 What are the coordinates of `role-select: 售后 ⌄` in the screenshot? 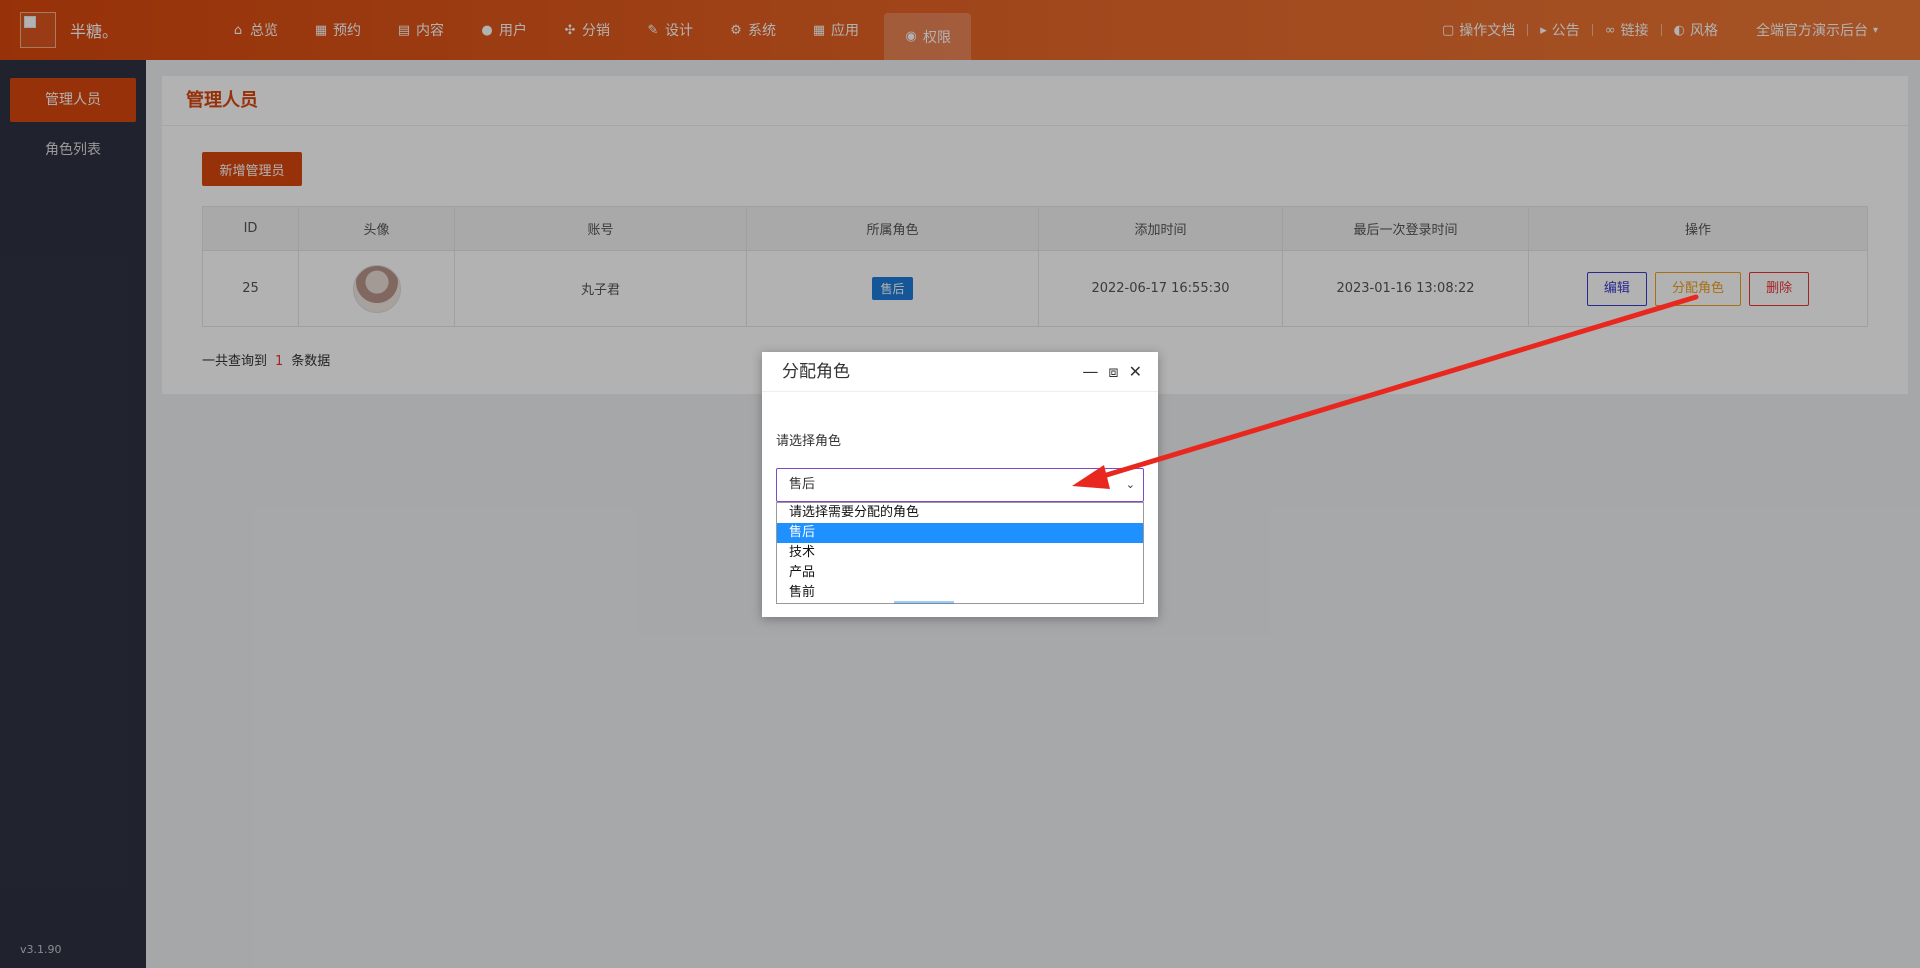 It's located at (960, 485).